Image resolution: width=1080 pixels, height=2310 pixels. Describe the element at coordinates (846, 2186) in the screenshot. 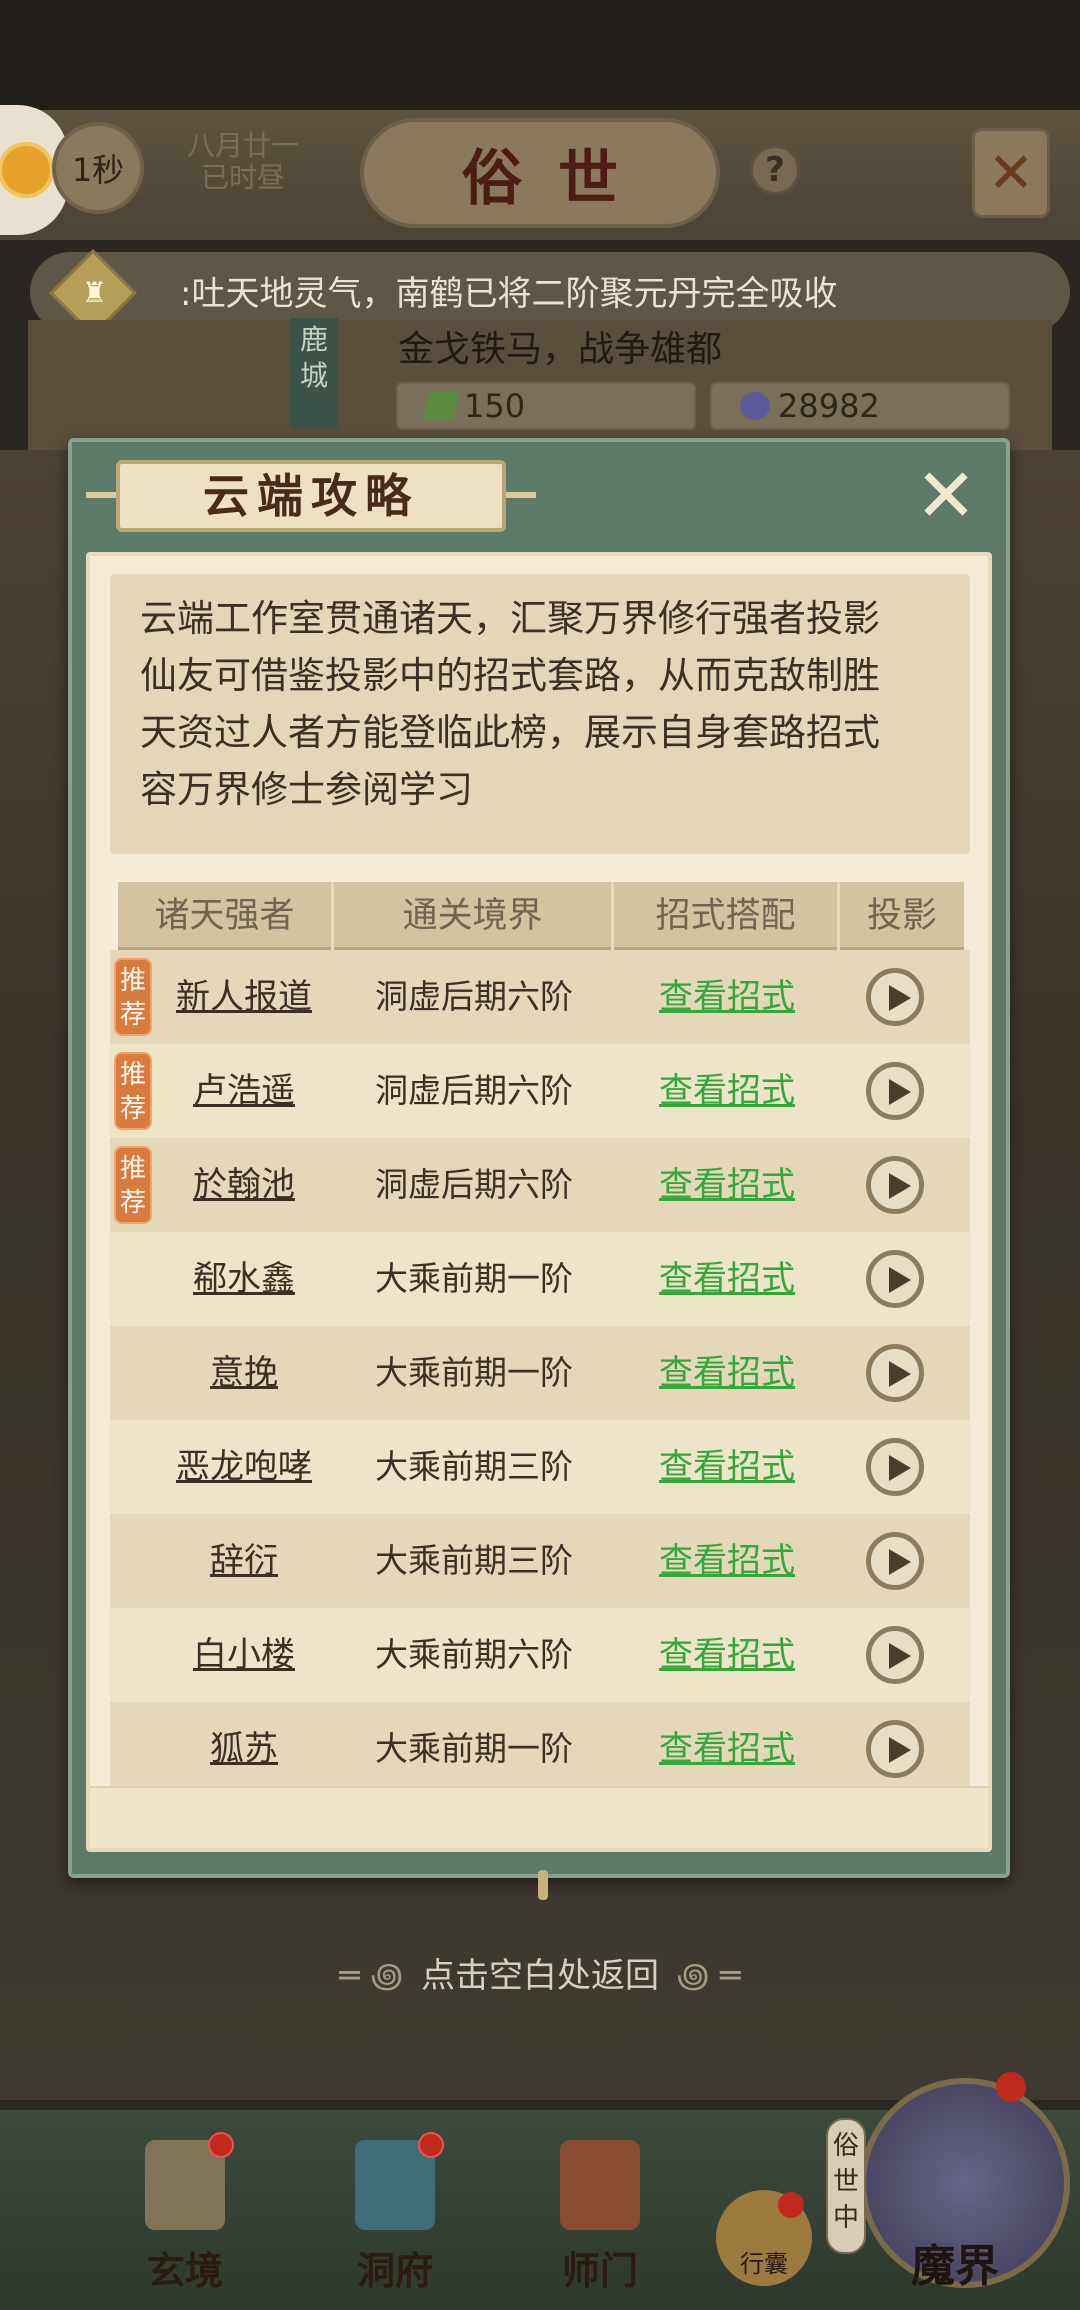

I see `current-world-tag: 俗世中` at that location.